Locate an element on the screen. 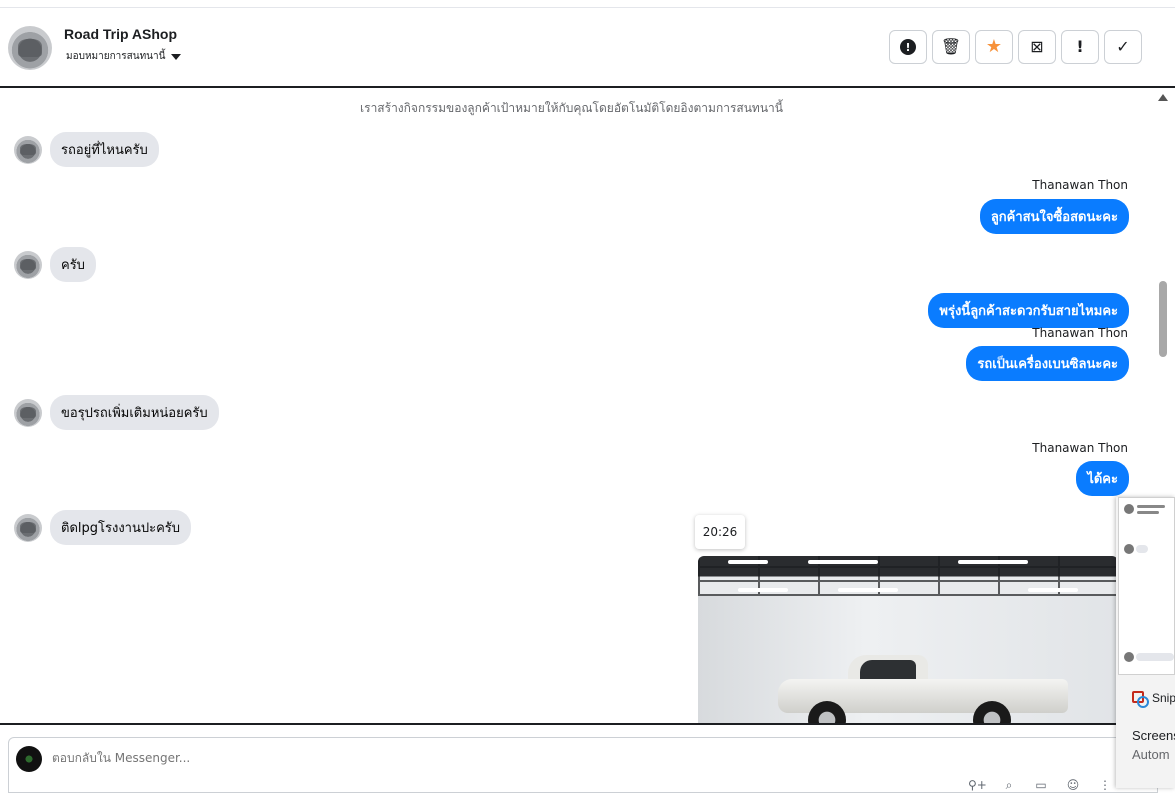  screenshot-thumbnail is located at coordinates (1146, 586).